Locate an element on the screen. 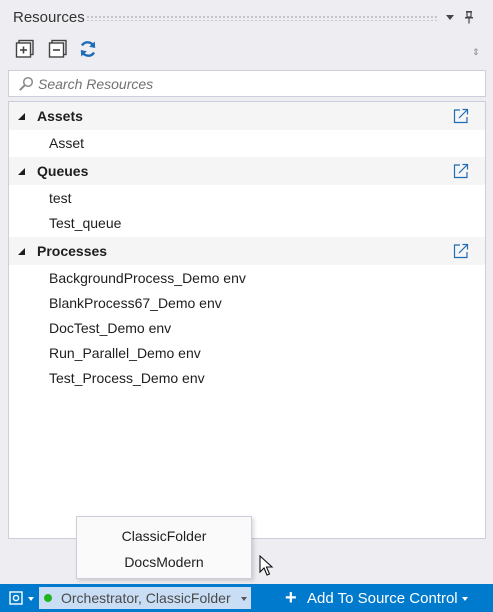 The image size is (493, 612). tree-item: Asset is located at coordinates (247, 143).